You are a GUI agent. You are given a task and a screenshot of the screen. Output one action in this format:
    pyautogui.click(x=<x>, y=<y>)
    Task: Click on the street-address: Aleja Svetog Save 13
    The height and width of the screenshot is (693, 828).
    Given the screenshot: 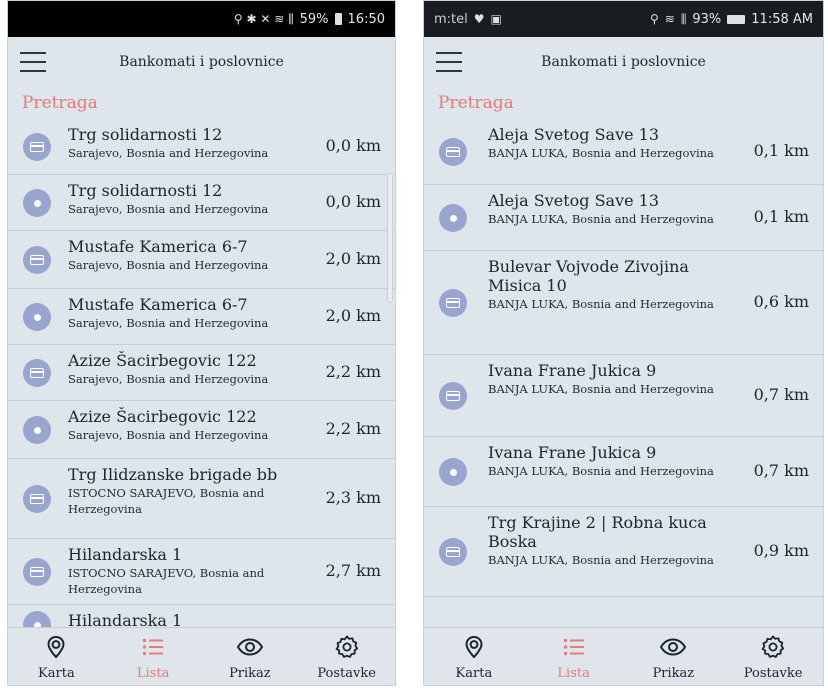 What is the action you would take?
    pyautogui.click(x=574, y=200)
    